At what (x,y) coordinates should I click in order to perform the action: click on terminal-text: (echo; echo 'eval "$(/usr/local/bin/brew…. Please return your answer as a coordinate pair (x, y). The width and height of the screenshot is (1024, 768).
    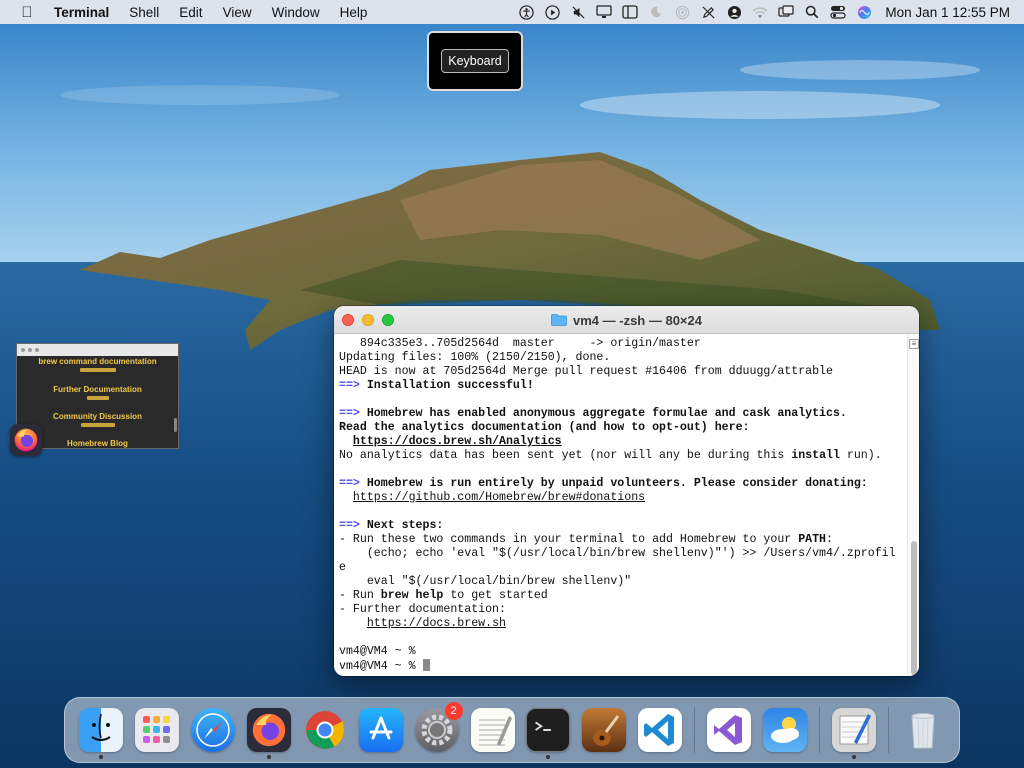
    Looking at the image, I should click on (617, 553).